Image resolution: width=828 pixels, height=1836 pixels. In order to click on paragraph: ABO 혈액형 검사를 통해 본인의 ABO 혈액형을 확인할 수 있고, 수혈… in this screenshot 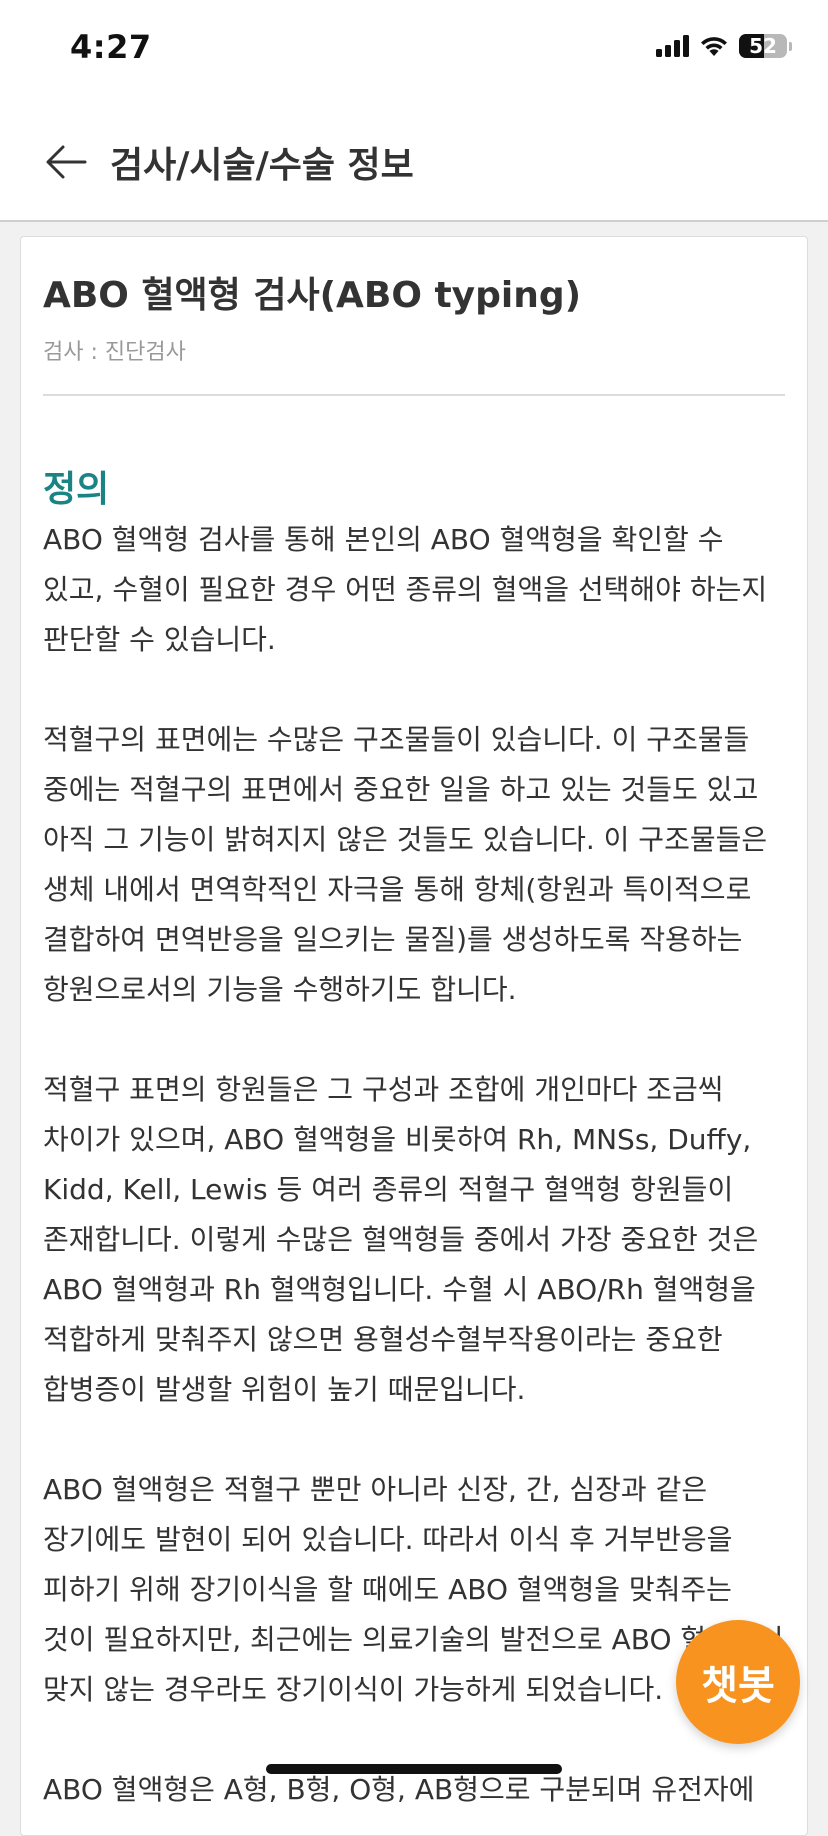, I will do `click(405, 589)`.